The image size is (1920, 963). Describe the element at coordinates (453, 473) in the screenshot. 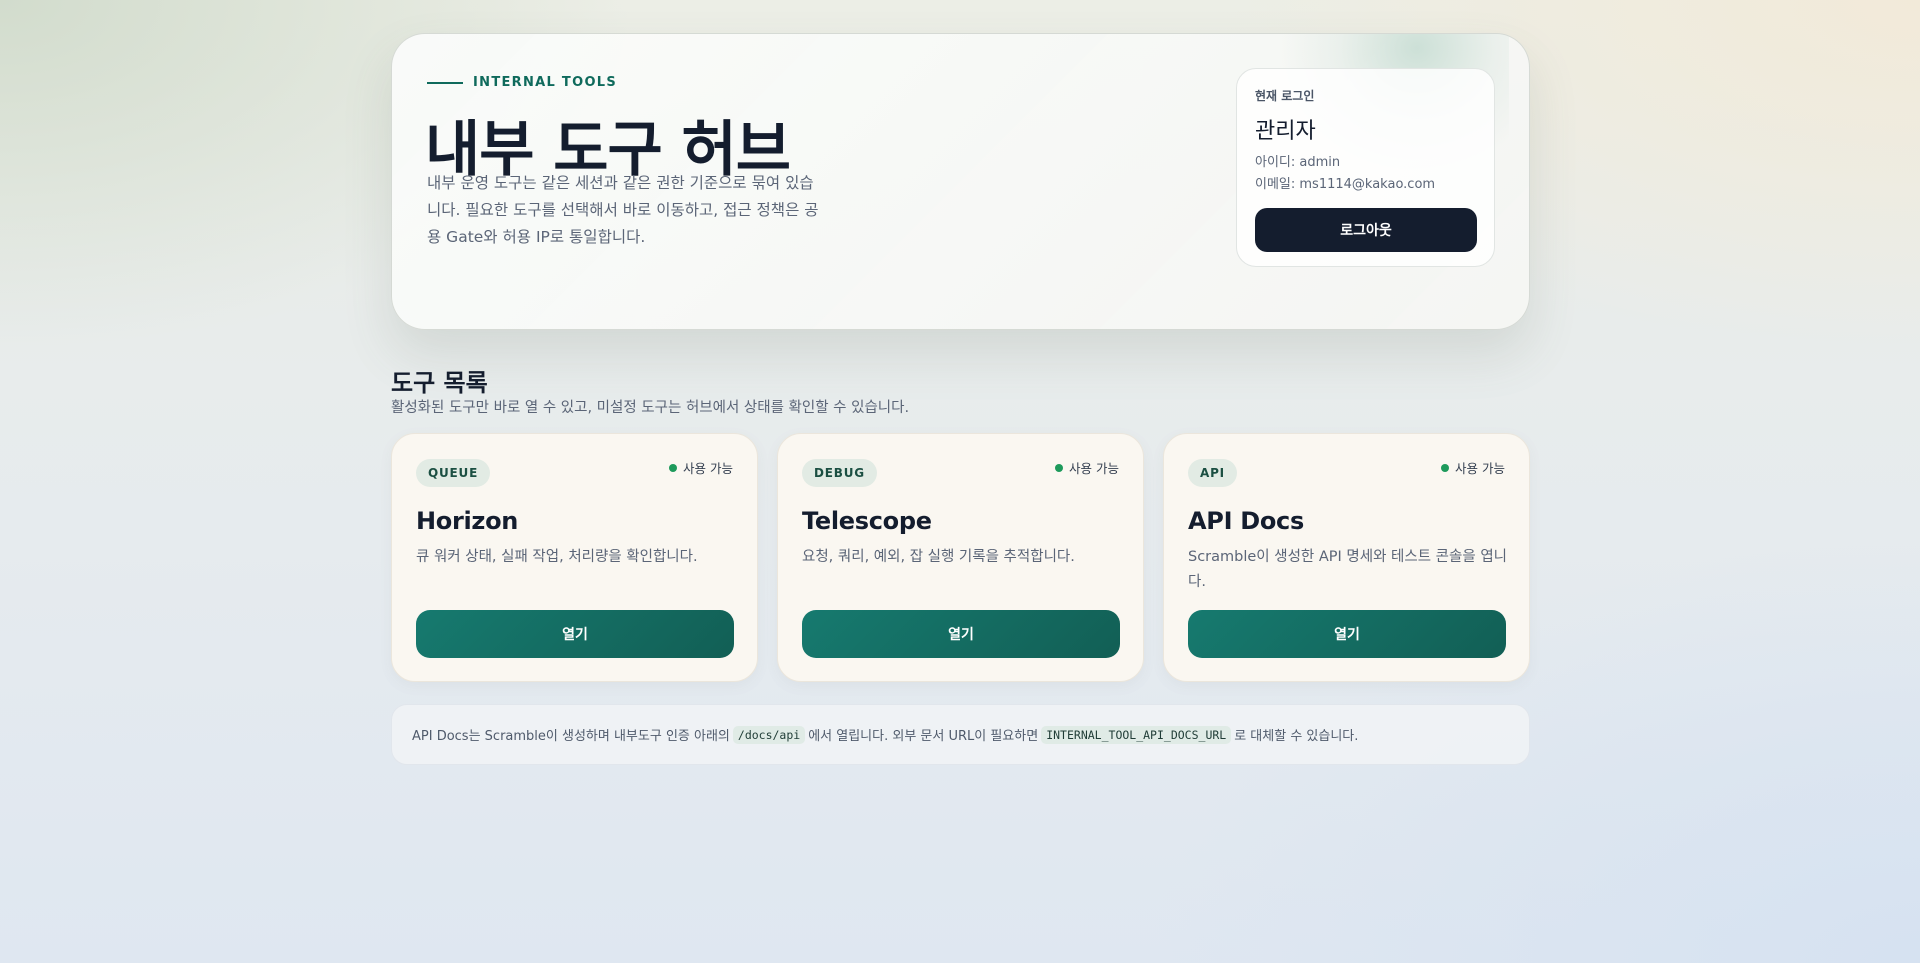

I see `tool-category-chip: QUEUE` at that location.